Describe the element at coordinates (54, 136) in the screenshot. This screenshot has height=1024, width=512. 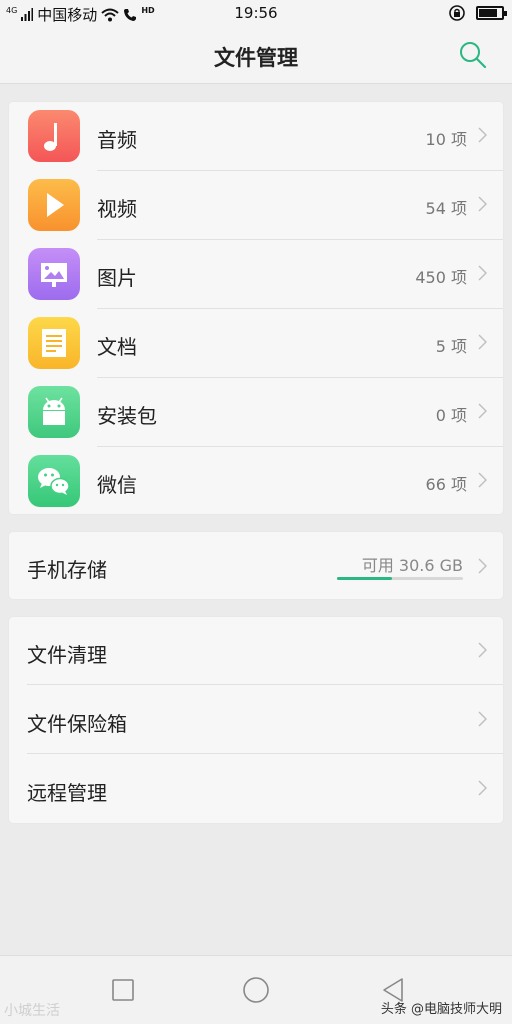
I see `music-note-icon` at that location.